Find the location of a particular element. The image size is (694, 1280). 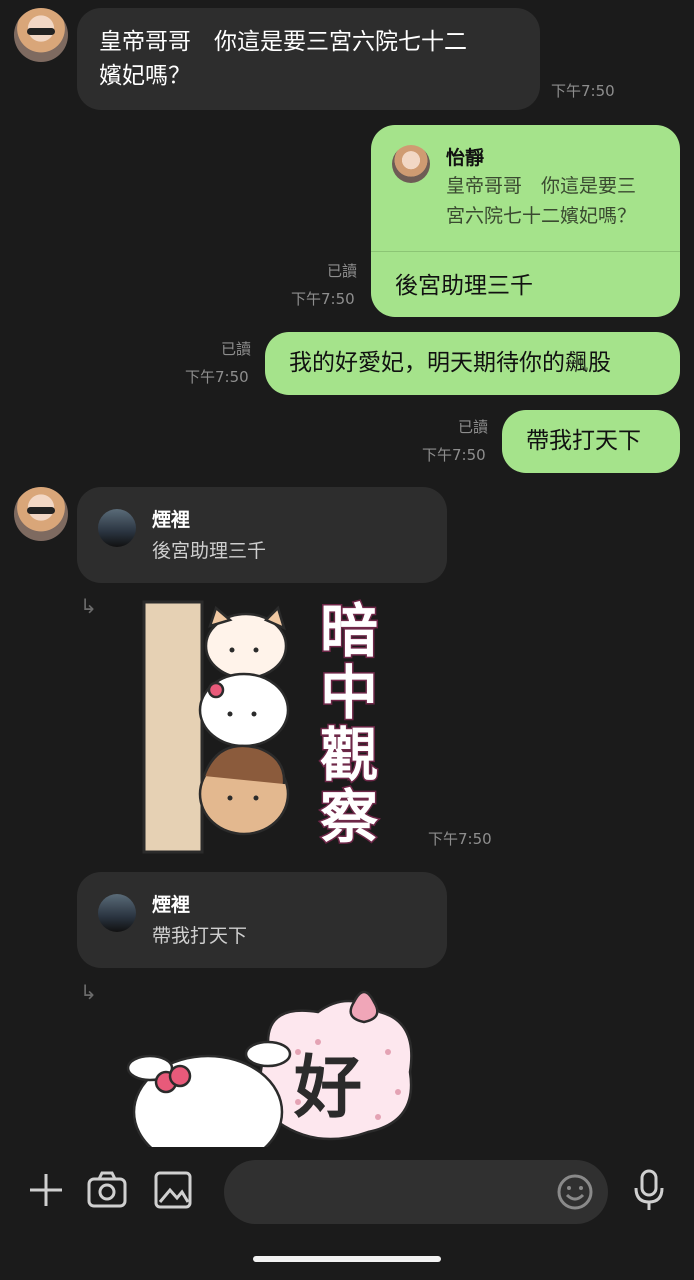

incoming-reply-bubble: 煙裡 帶我打天下 is located at coordinates (262, 920).